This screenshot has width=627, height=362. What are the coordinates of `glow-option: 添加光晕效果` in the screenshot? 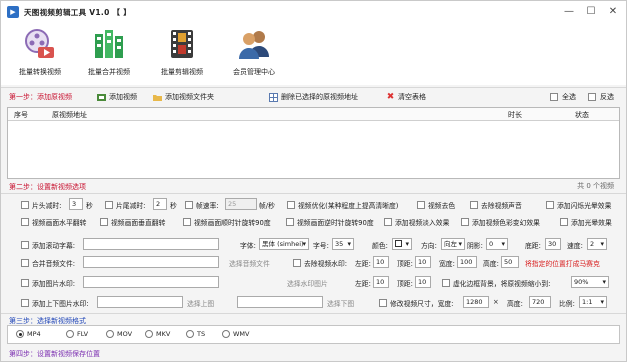 It's located at (586, 222).